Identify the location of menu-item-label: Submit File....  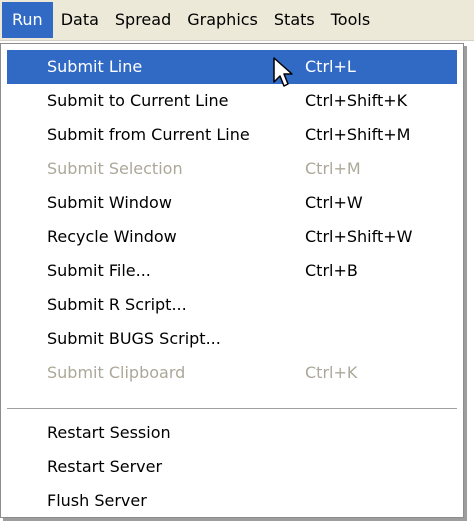
(99, 270).